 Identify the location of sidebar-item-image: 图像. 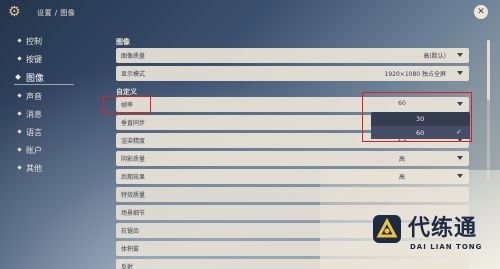
(29, 77).